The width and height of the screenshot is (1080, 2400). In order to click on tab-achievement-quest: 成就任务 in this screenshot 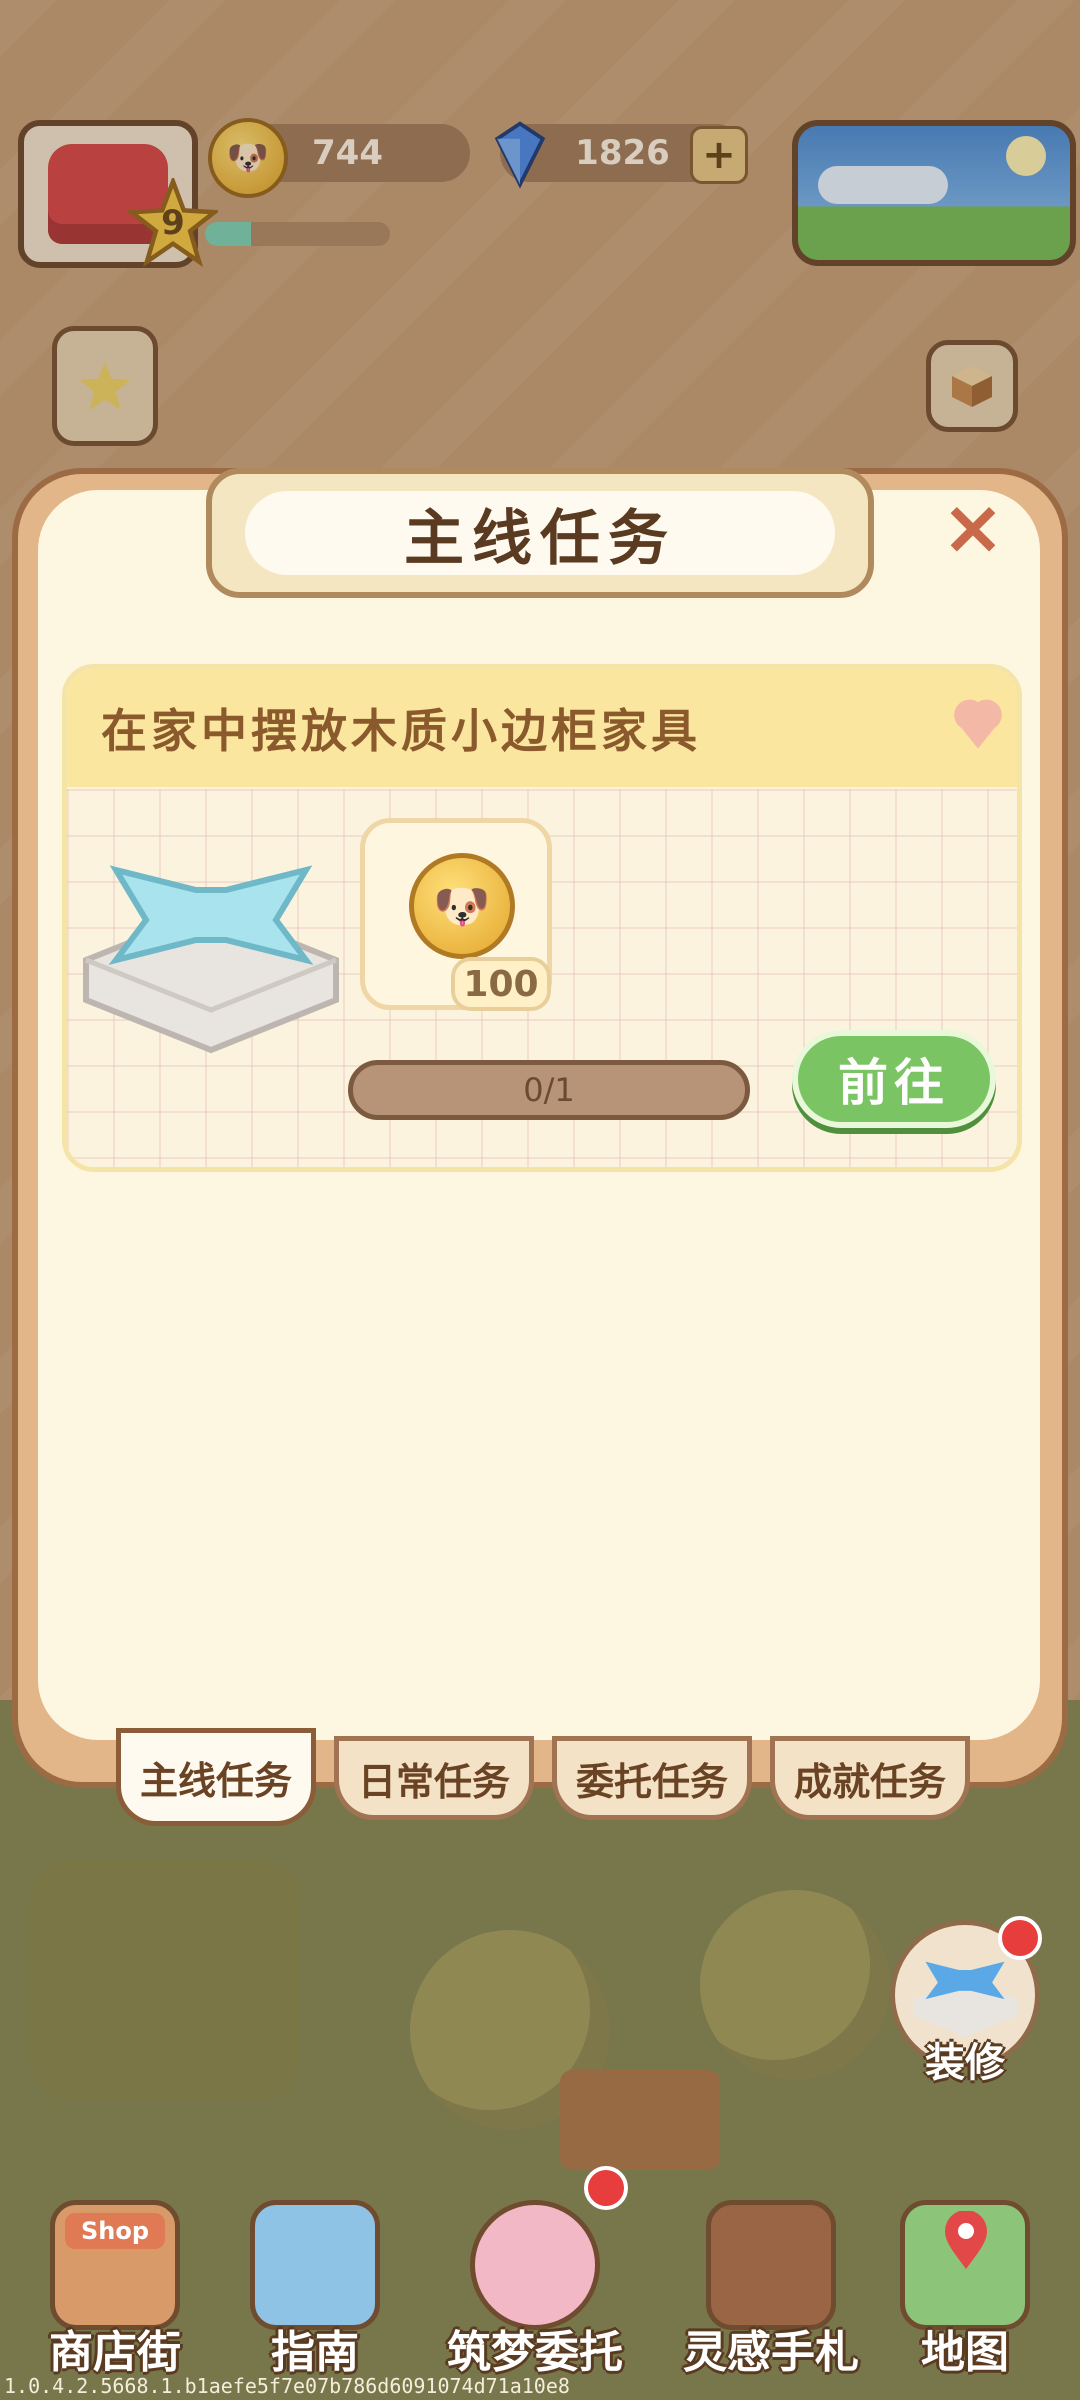, I will do `click(870, 1778)`.